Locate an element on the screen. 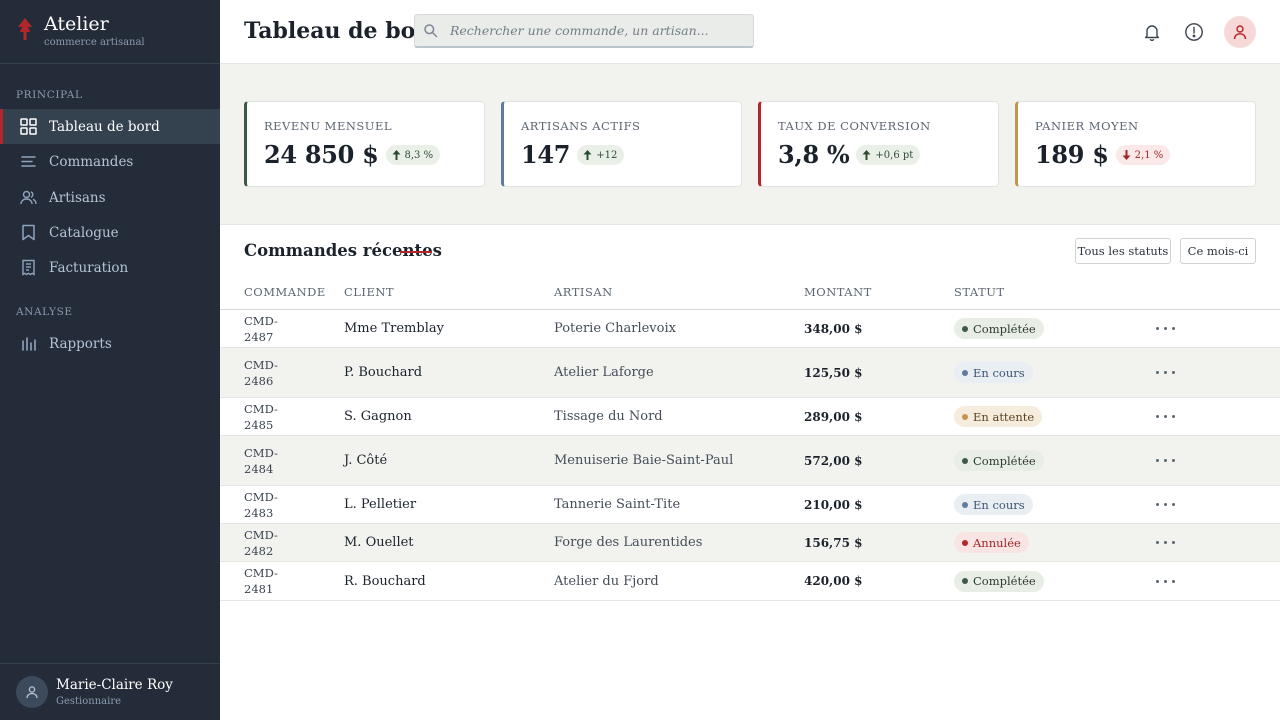 The image size is (1280, 720). period-filter-button: Ce mois-ci is located at coordinates (1218, 251).